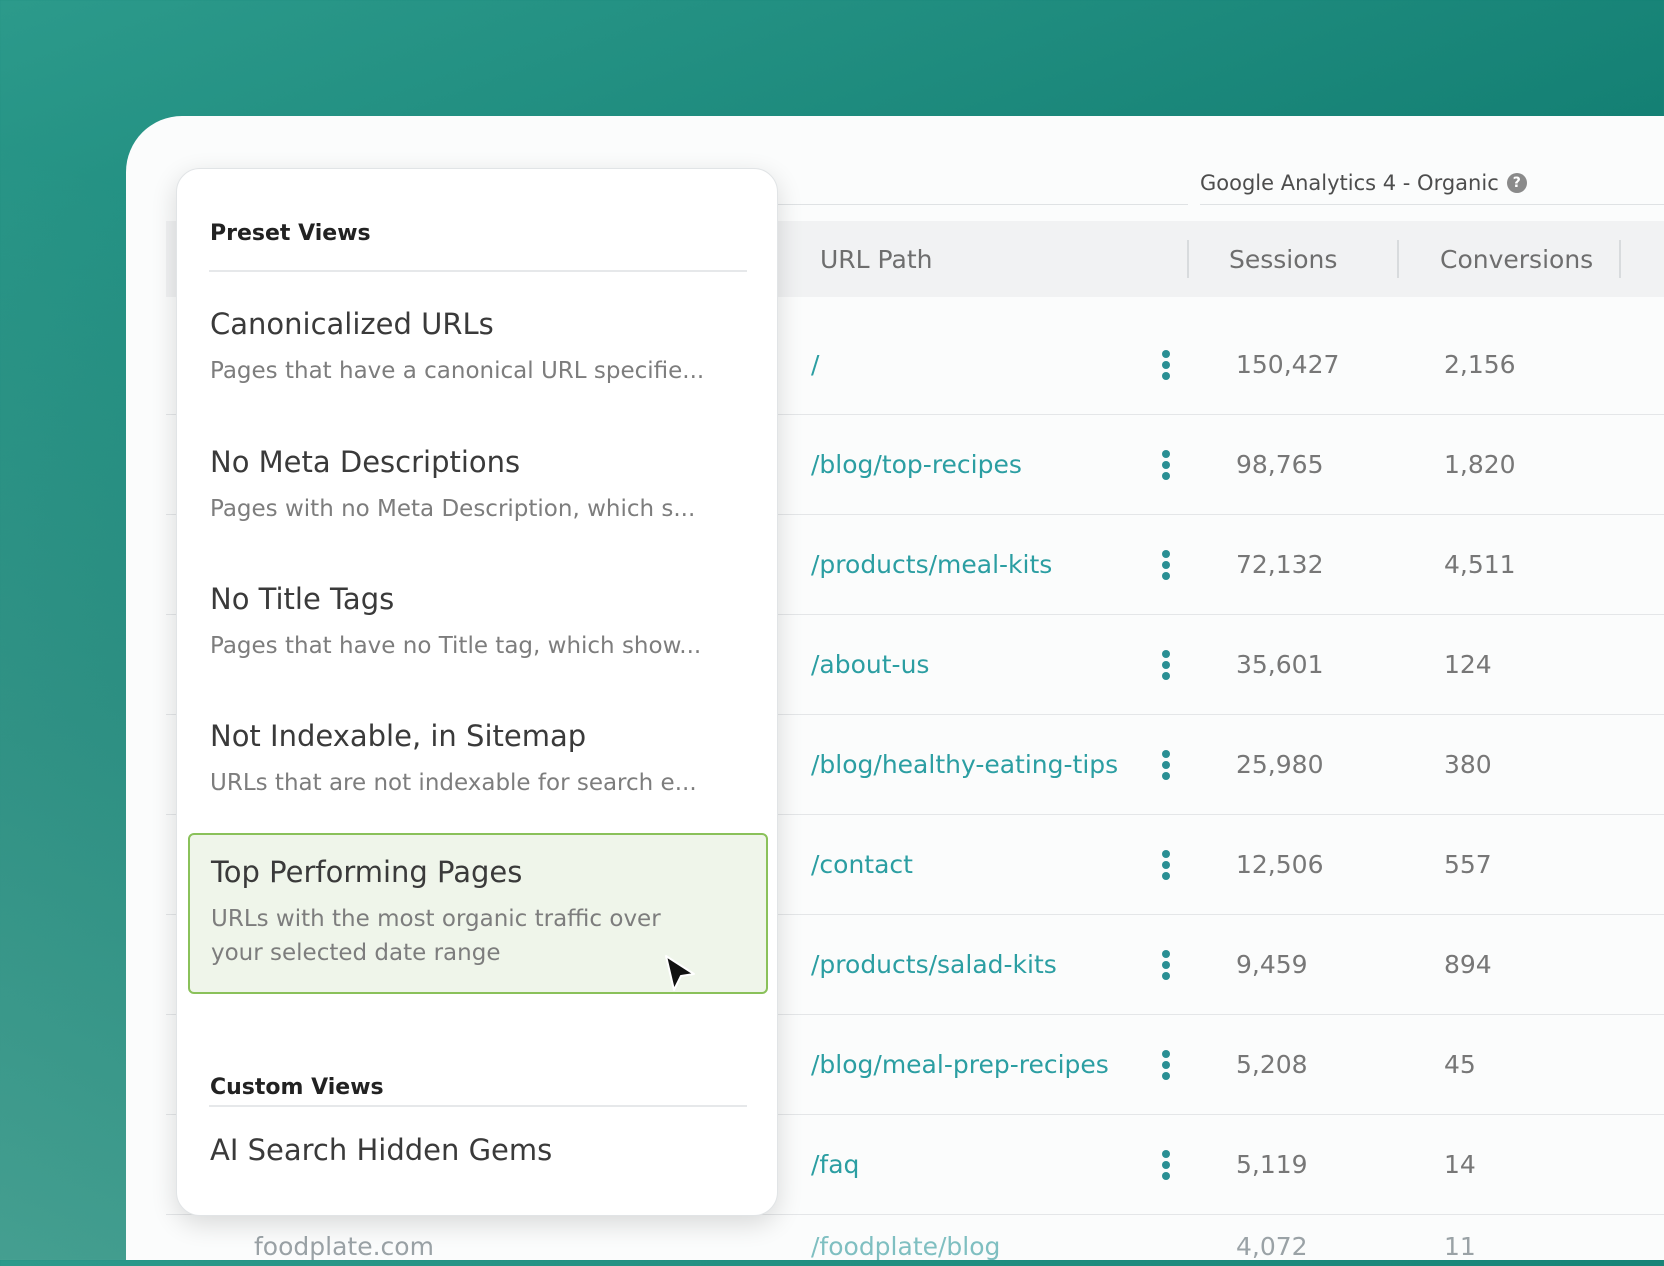  I want to click on custom-views-heading: Custom Views, so click(297, 1087).